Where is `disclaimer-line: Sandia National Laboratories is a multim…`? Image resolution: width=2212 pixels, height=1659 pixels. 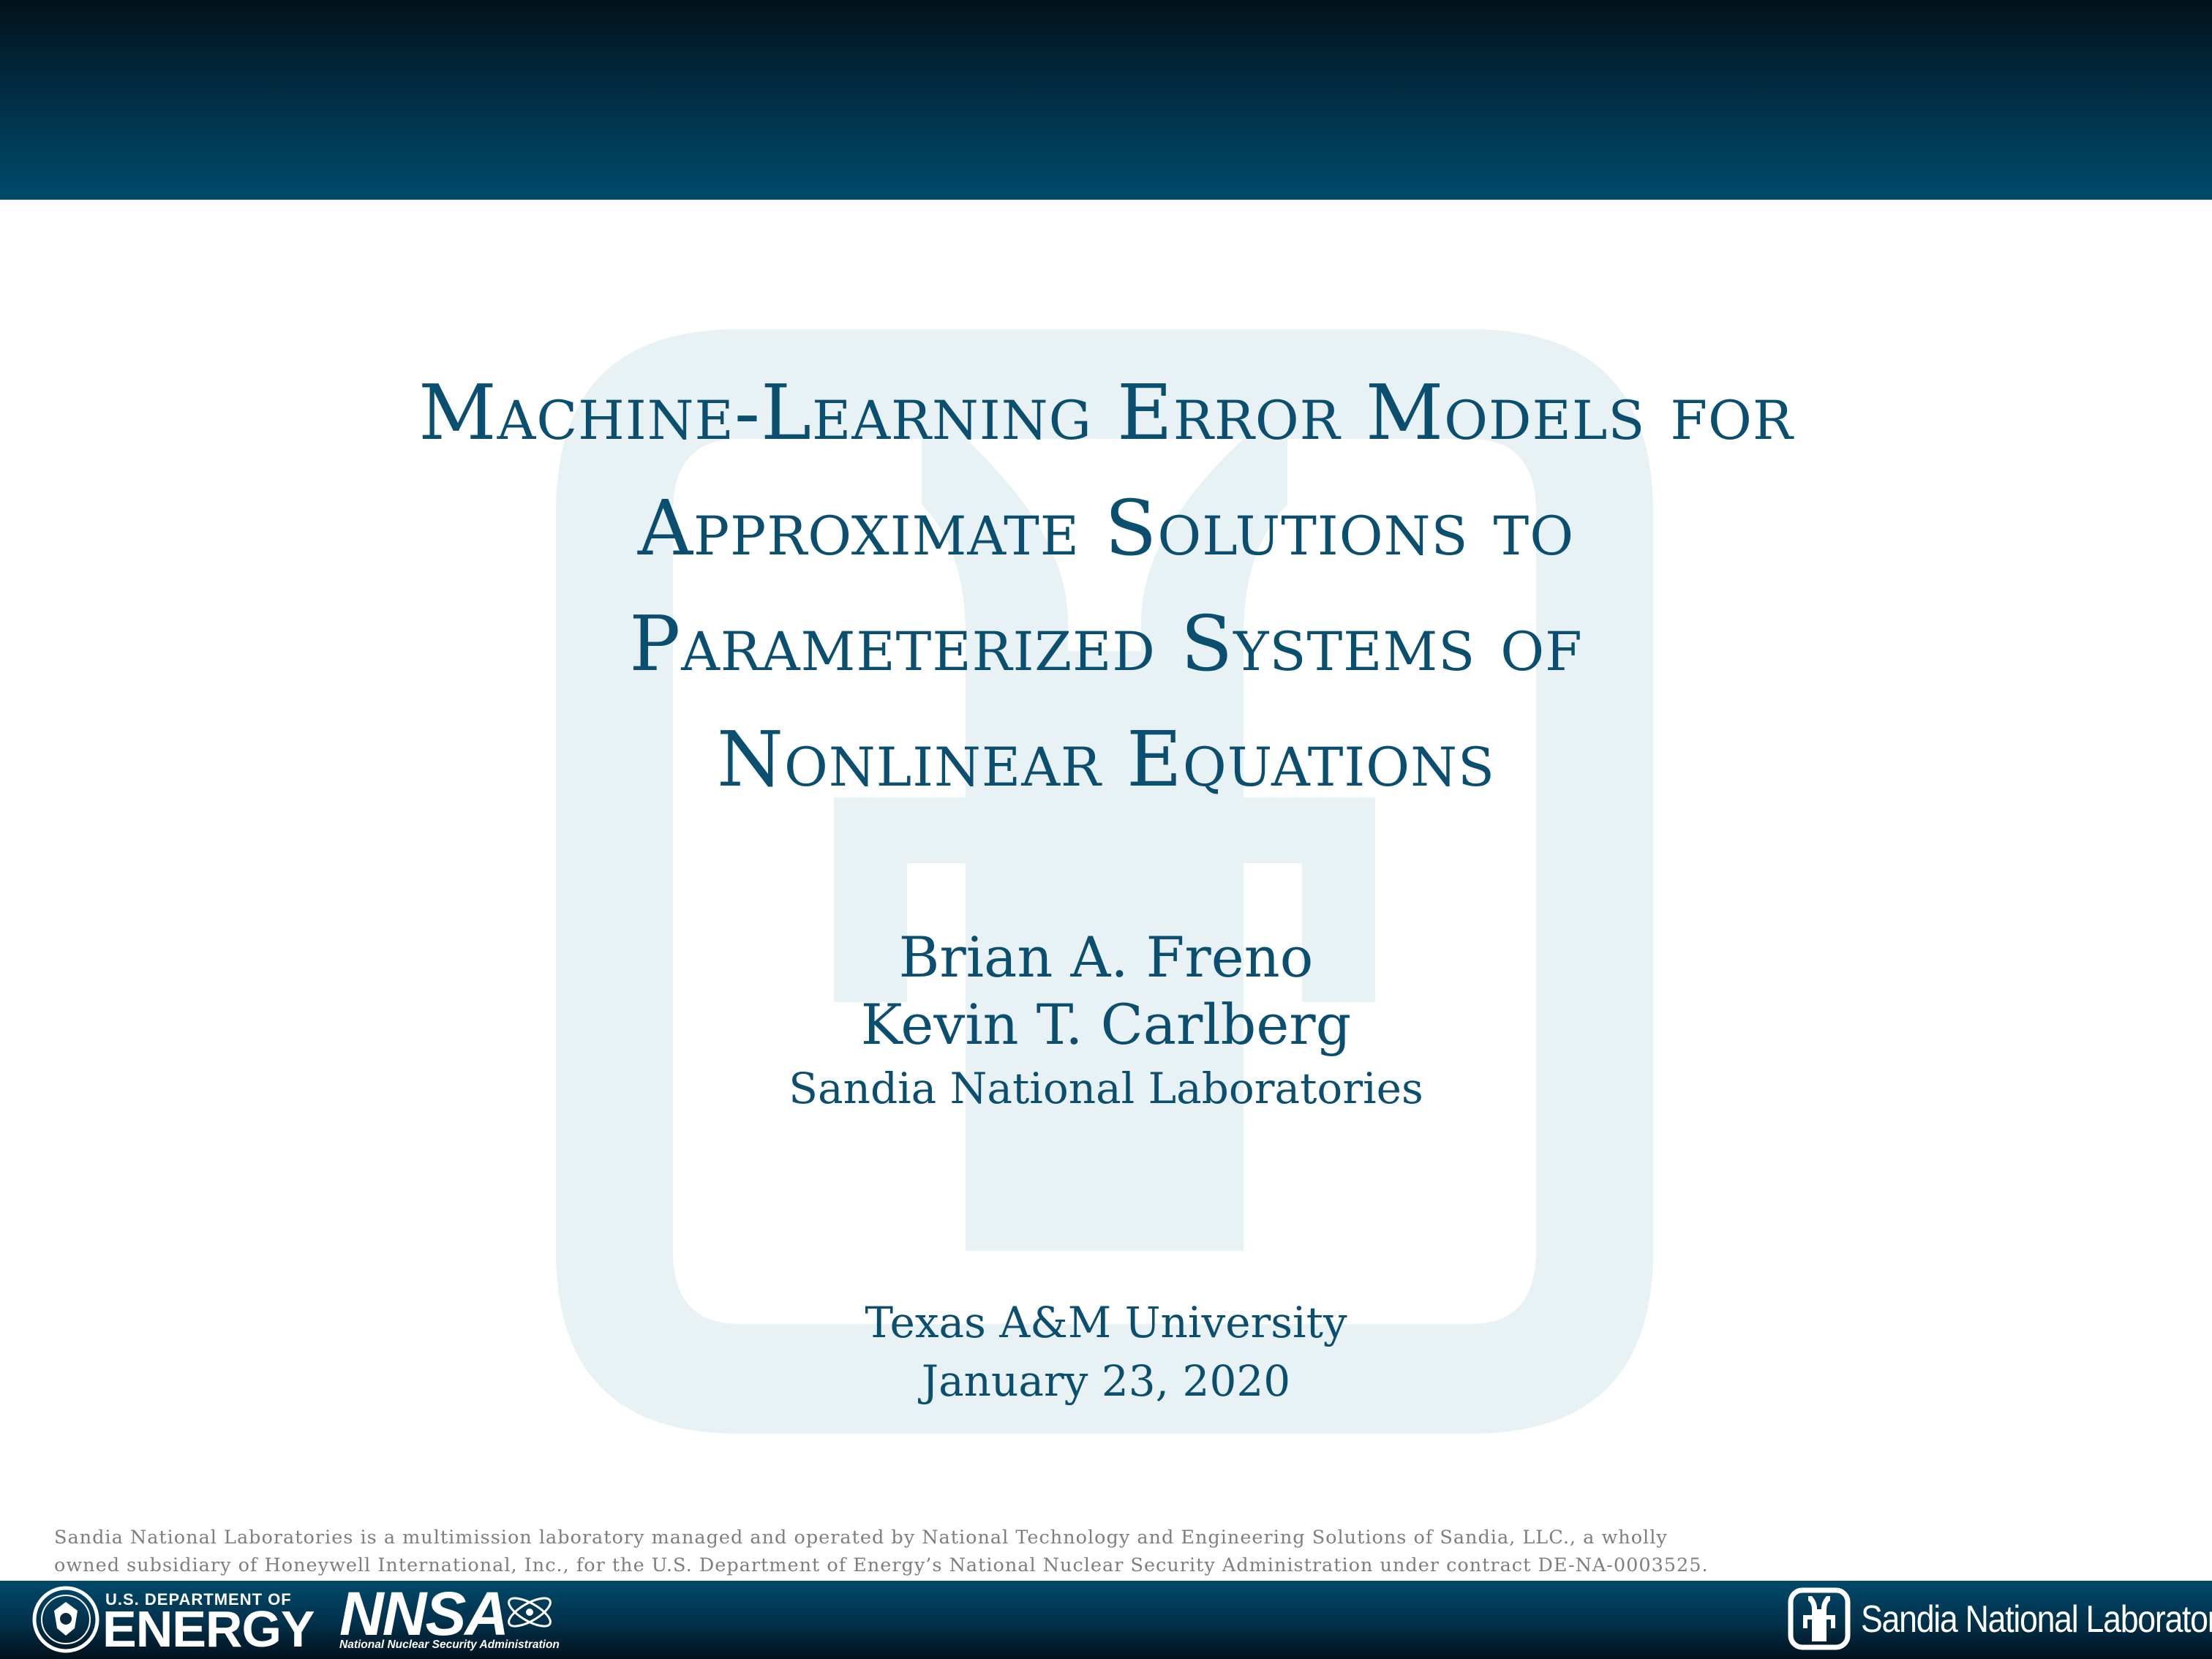 disclaimer-line: Sandia National Laboratories is a multim… is located at coordinates (861, 1538).